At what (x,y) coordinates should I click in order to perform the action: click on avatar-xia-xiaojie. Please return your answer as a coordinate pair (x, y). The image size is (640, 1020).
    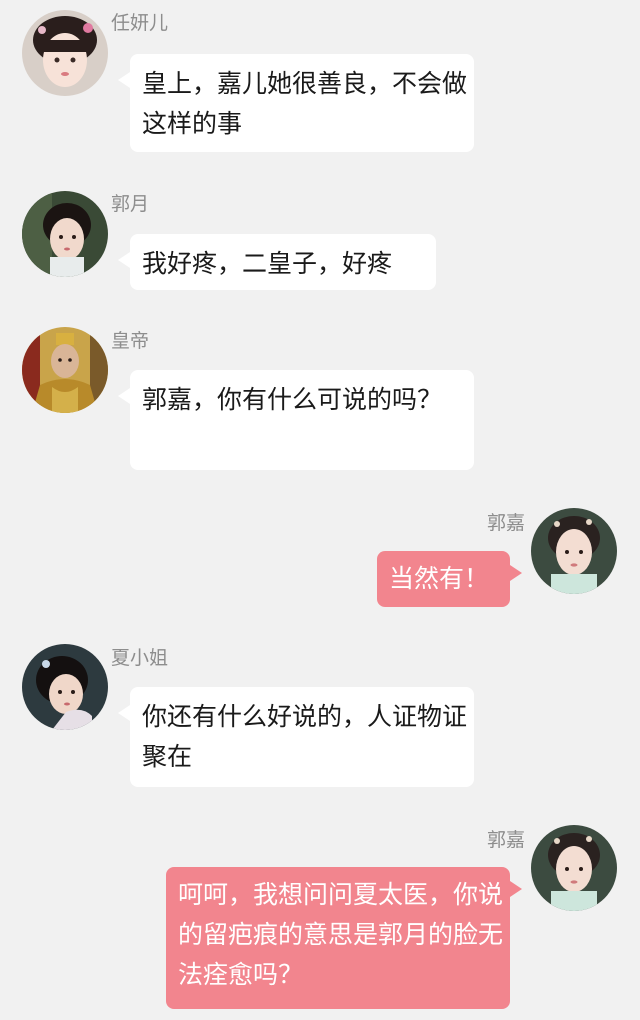
    Looking at the image, I should click on (65, 687).